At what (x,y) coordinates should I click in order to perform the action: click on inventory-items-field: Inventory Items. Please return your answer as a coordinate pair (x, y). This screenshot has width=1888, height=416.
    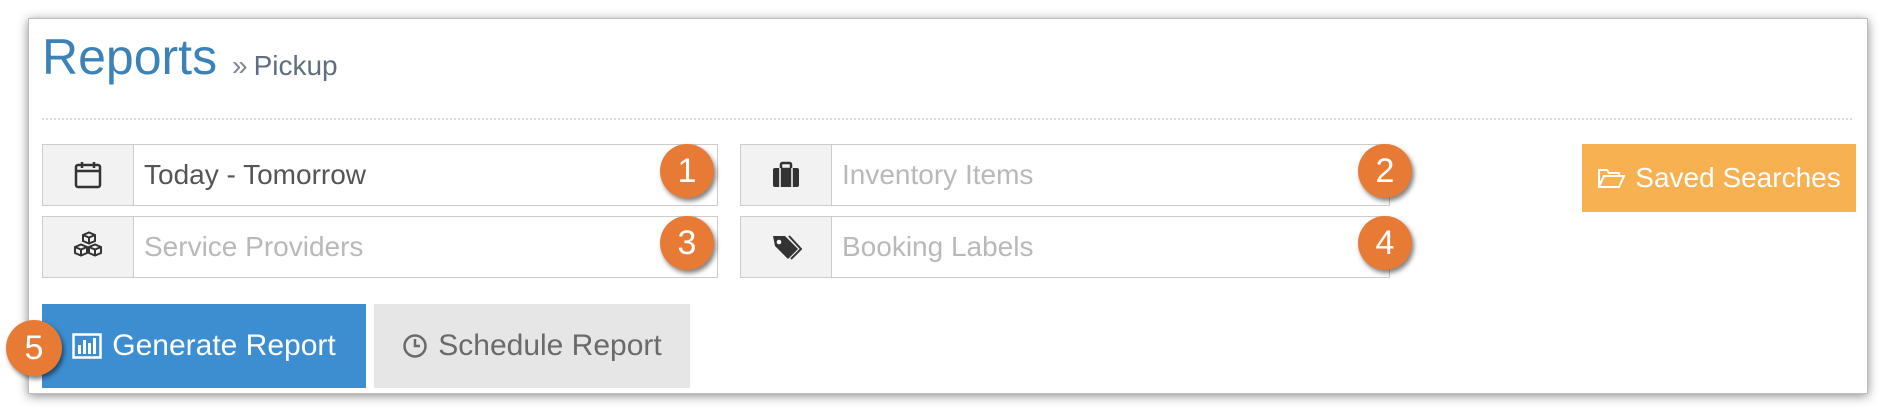
    Looking at the image, I should click on (1065, 175).